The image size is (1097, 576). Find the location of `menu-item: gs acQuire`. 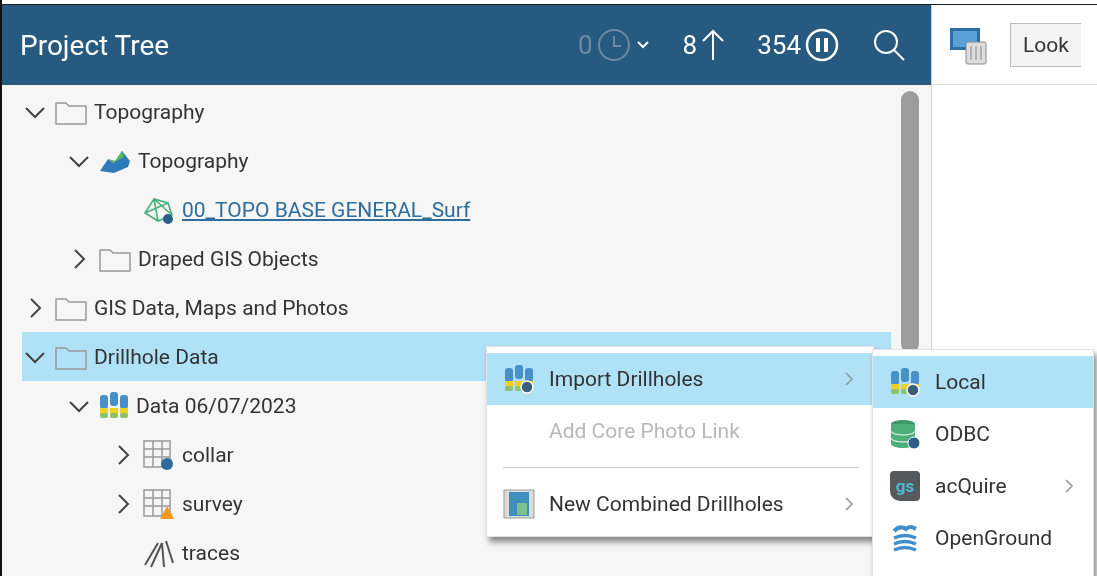

menu-item: gs acQuire is located at coordinates (983, 486).